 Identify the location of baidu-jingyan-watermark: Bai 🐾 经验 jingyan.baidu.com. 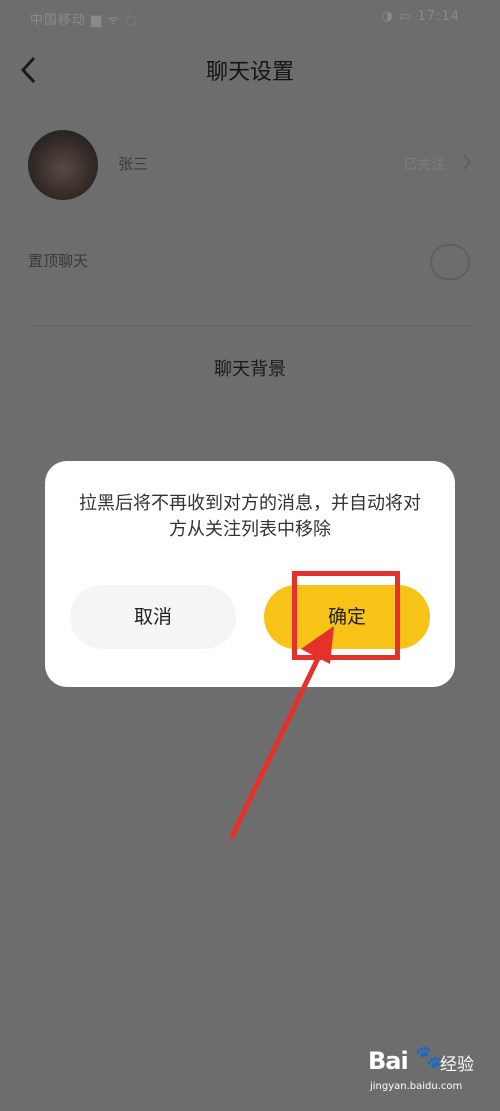
(423, 1074).